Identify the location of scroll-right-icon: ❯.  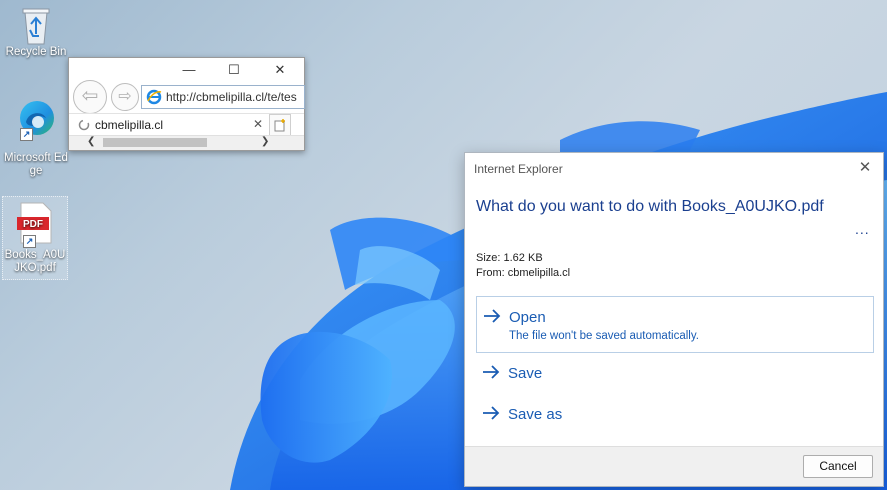
(265, 141).